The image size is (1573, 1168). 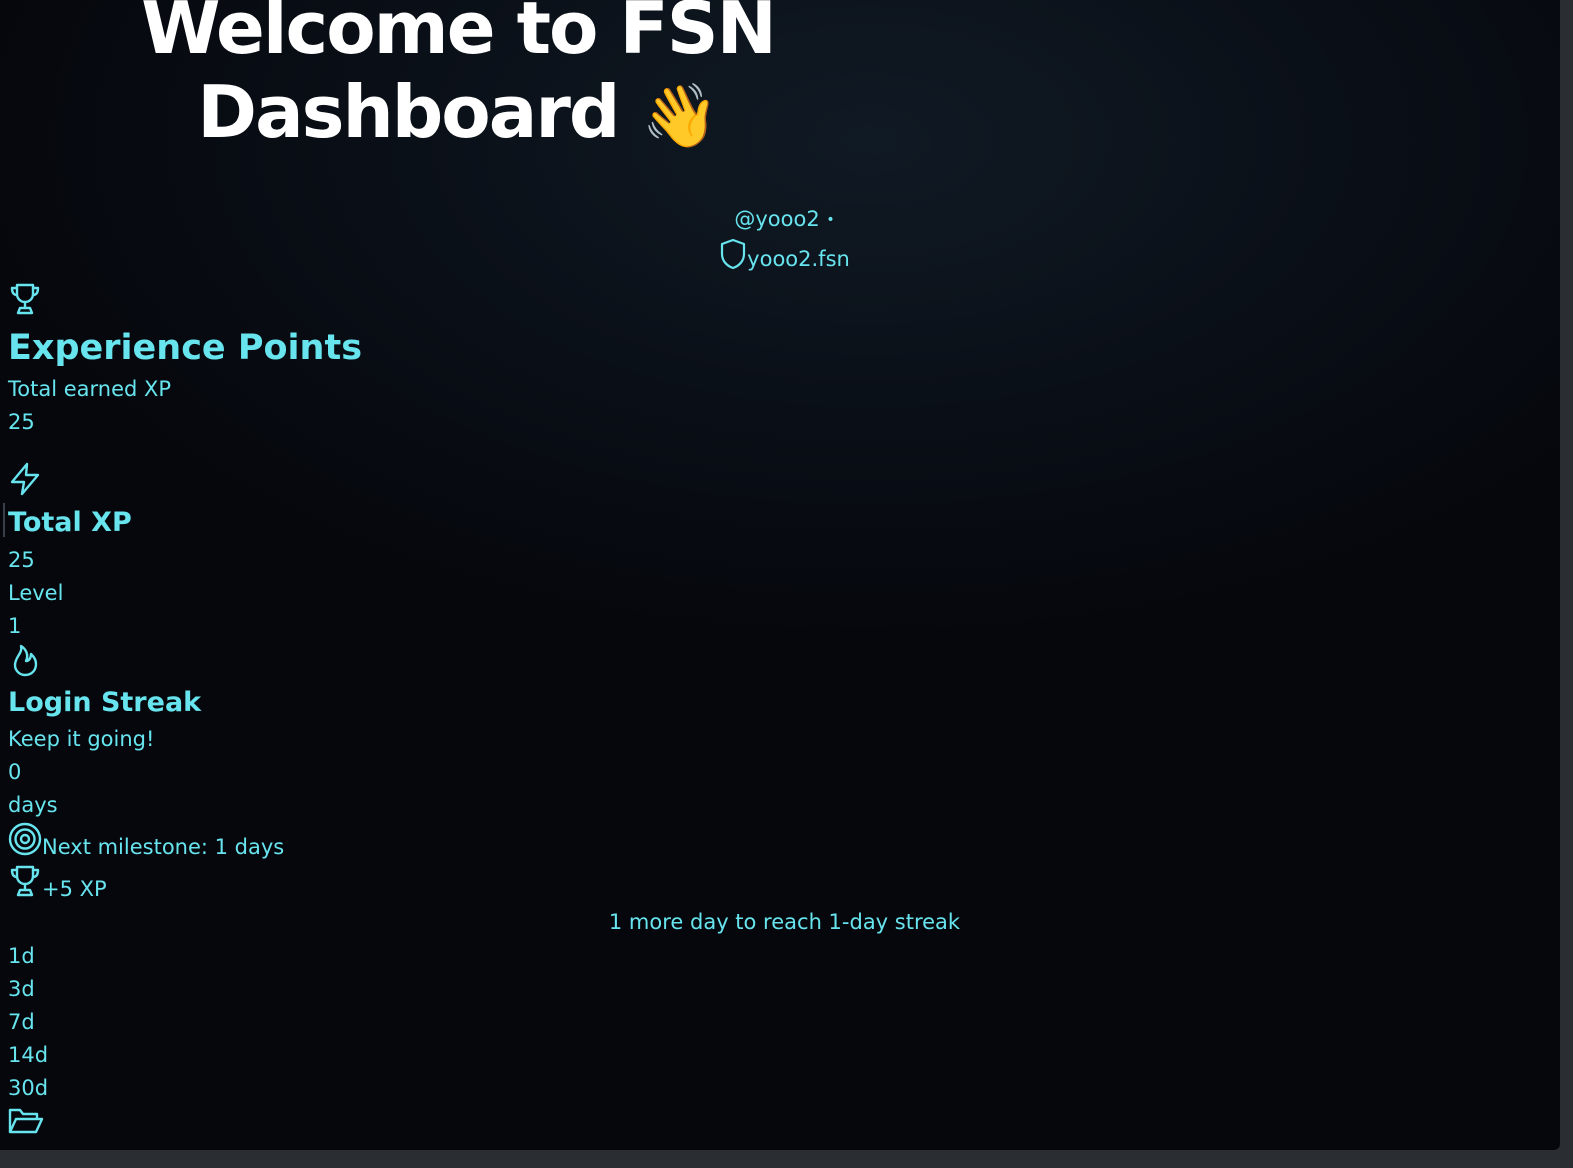 What do you see at coordinates (21, 560) in the screenshot?
I see `total-xp-value: 25` at bounding box center [21, 560].